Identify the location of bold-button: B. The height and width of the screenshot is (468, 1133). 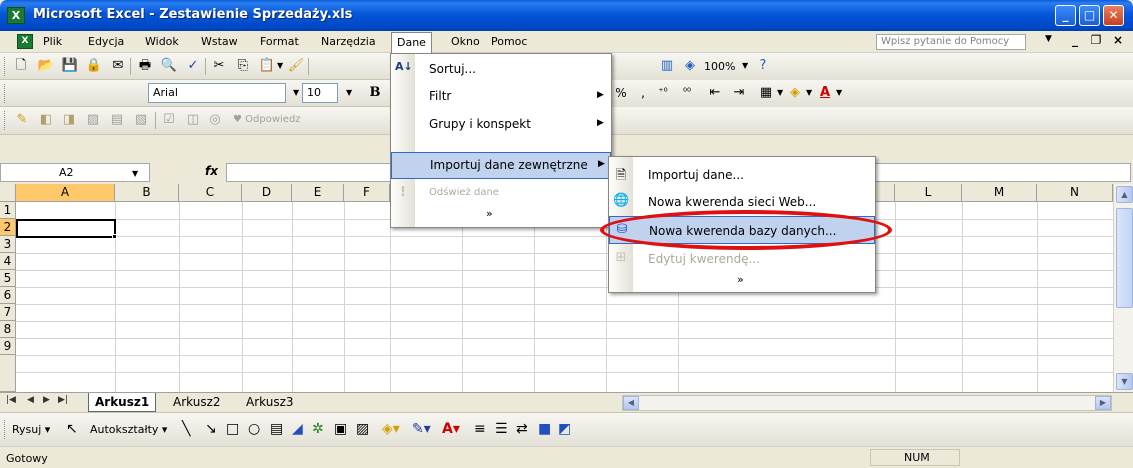
(375, 93).